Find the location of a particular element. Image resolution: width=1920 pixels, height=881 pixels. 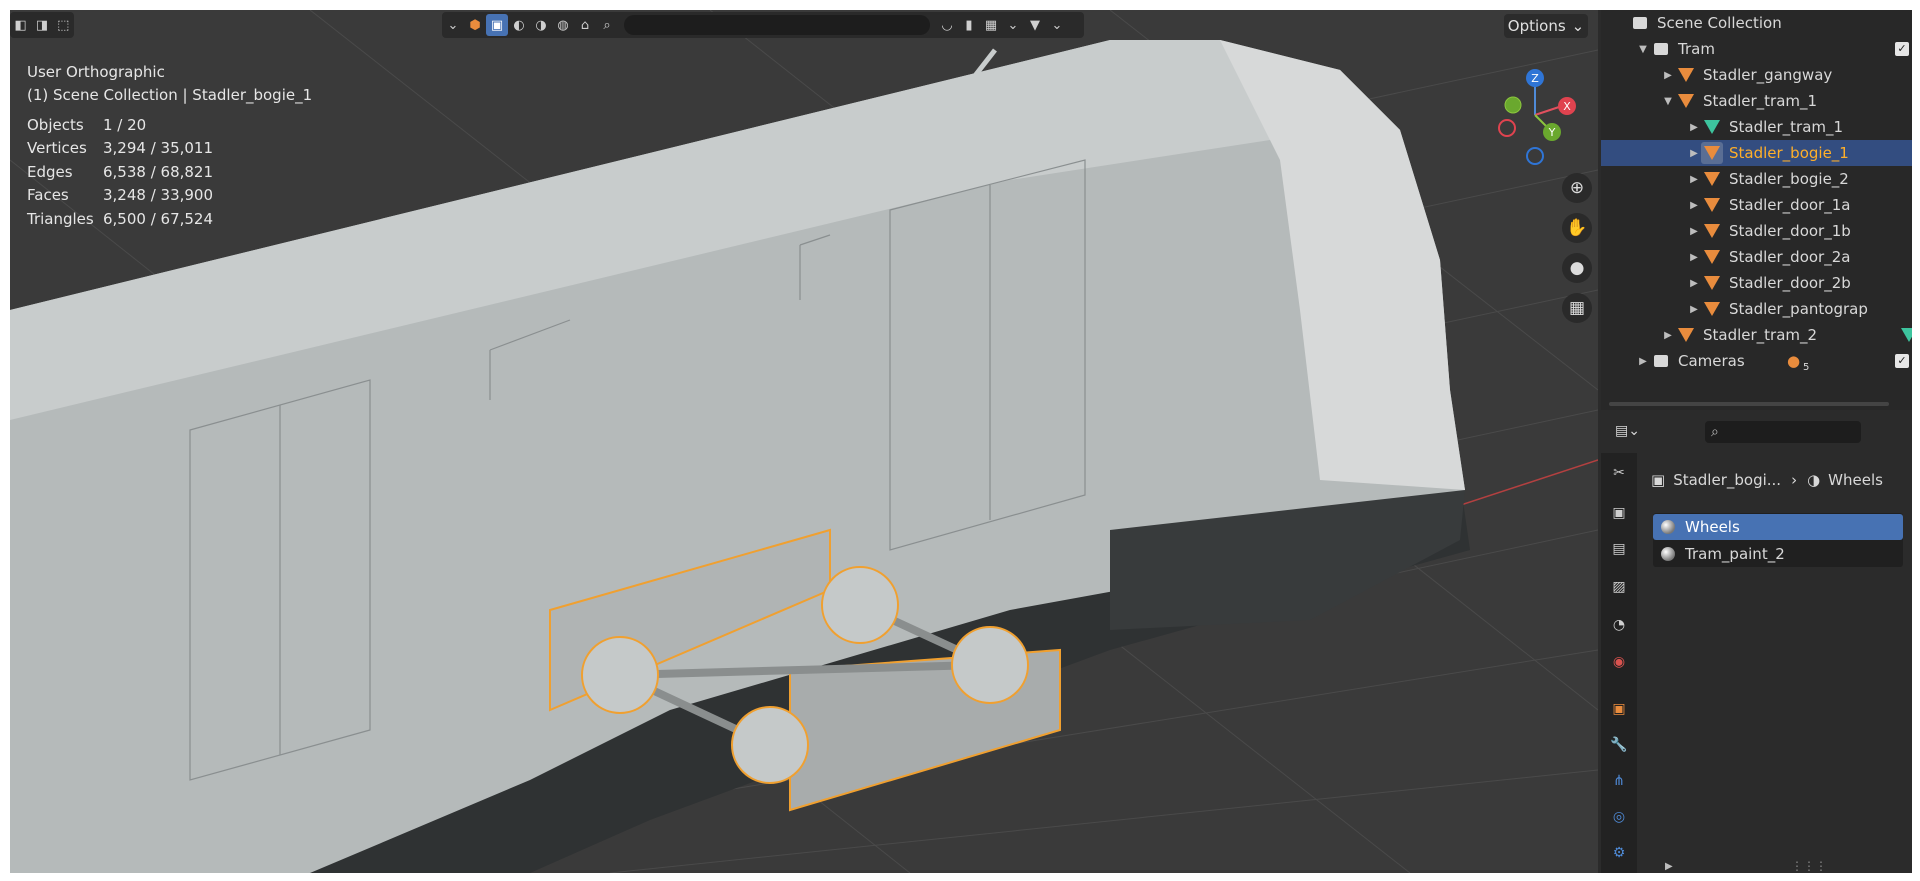

breadcrumb-material: Wheels is located at coordinates (1855, 480).